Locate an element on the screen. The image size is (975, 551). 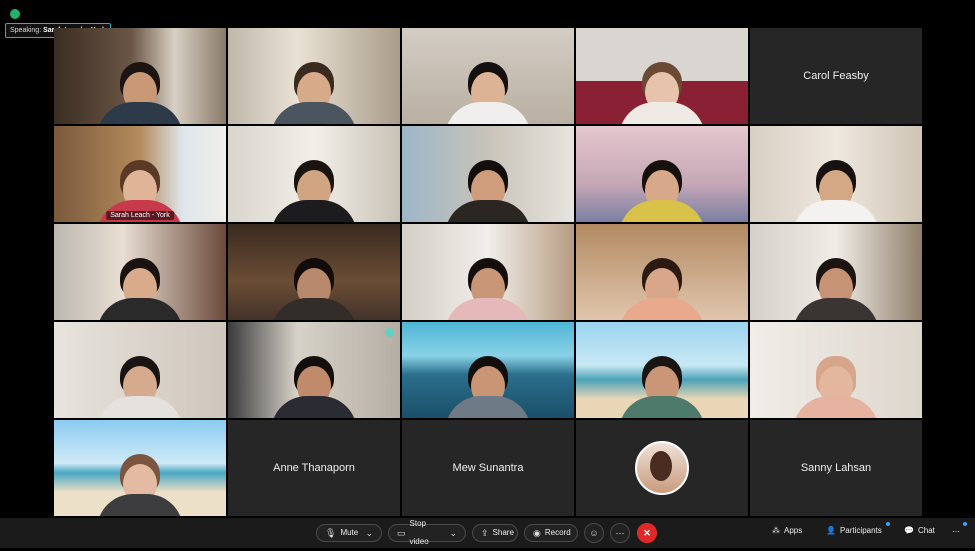
chat-button: 💬 Chat is located at coordinates (919, 530).